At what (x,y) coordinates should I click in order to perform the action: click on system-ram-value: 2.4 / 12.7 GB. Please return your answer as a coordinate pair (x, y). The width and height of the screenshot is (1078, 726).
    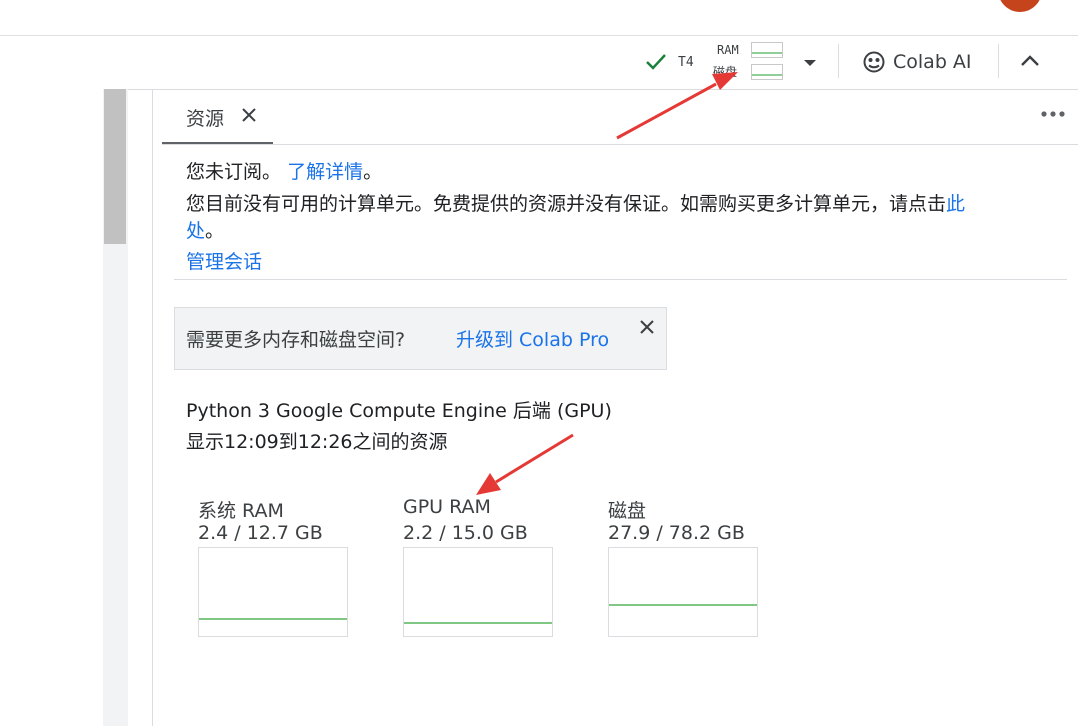
    Looking at the image, I should click on (260, 533).